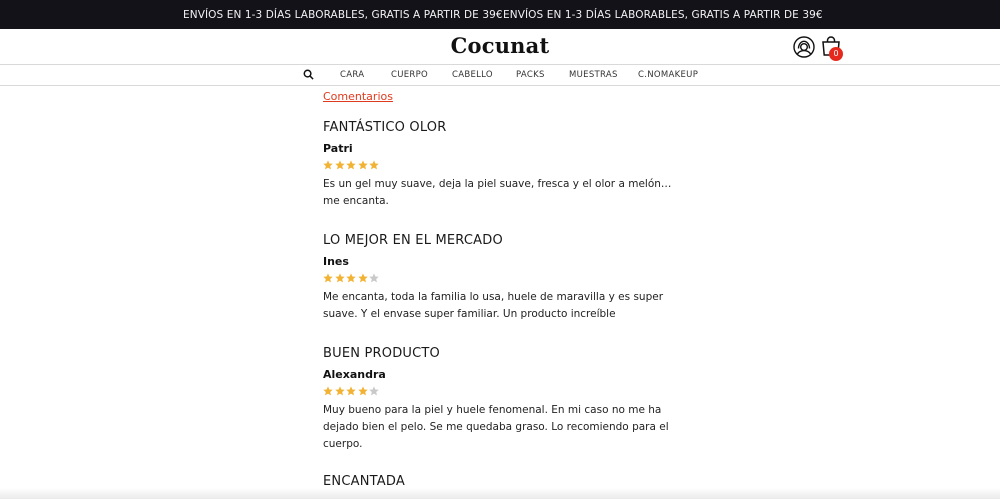  I want to click on review-title: BUEN PRODUCTO, so click(381, 353).